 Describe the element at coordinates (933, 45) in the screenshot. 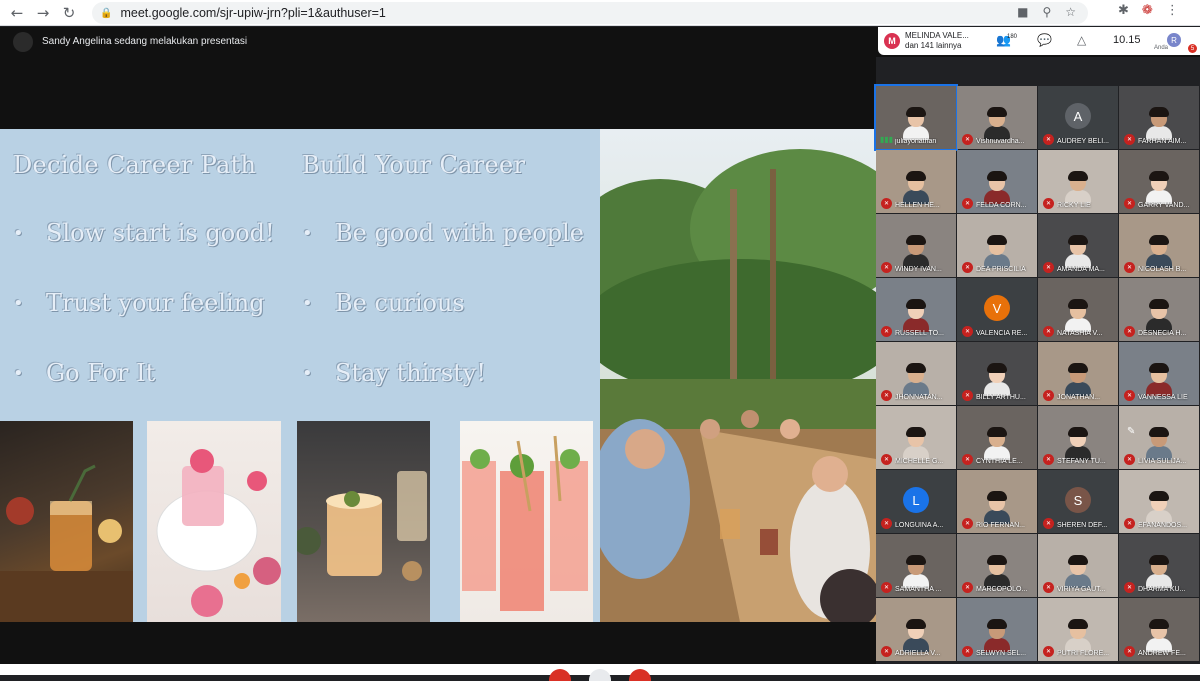

I see `owner-others: dan 141 lainnya` at that location.